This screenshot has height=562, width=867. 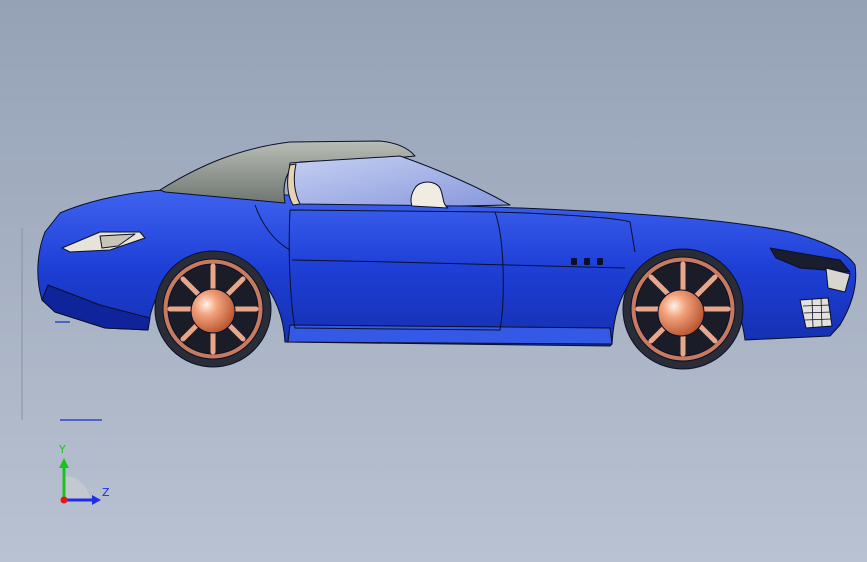 I want to click on y-axis-arrowhead, so click(x=64, y=463).